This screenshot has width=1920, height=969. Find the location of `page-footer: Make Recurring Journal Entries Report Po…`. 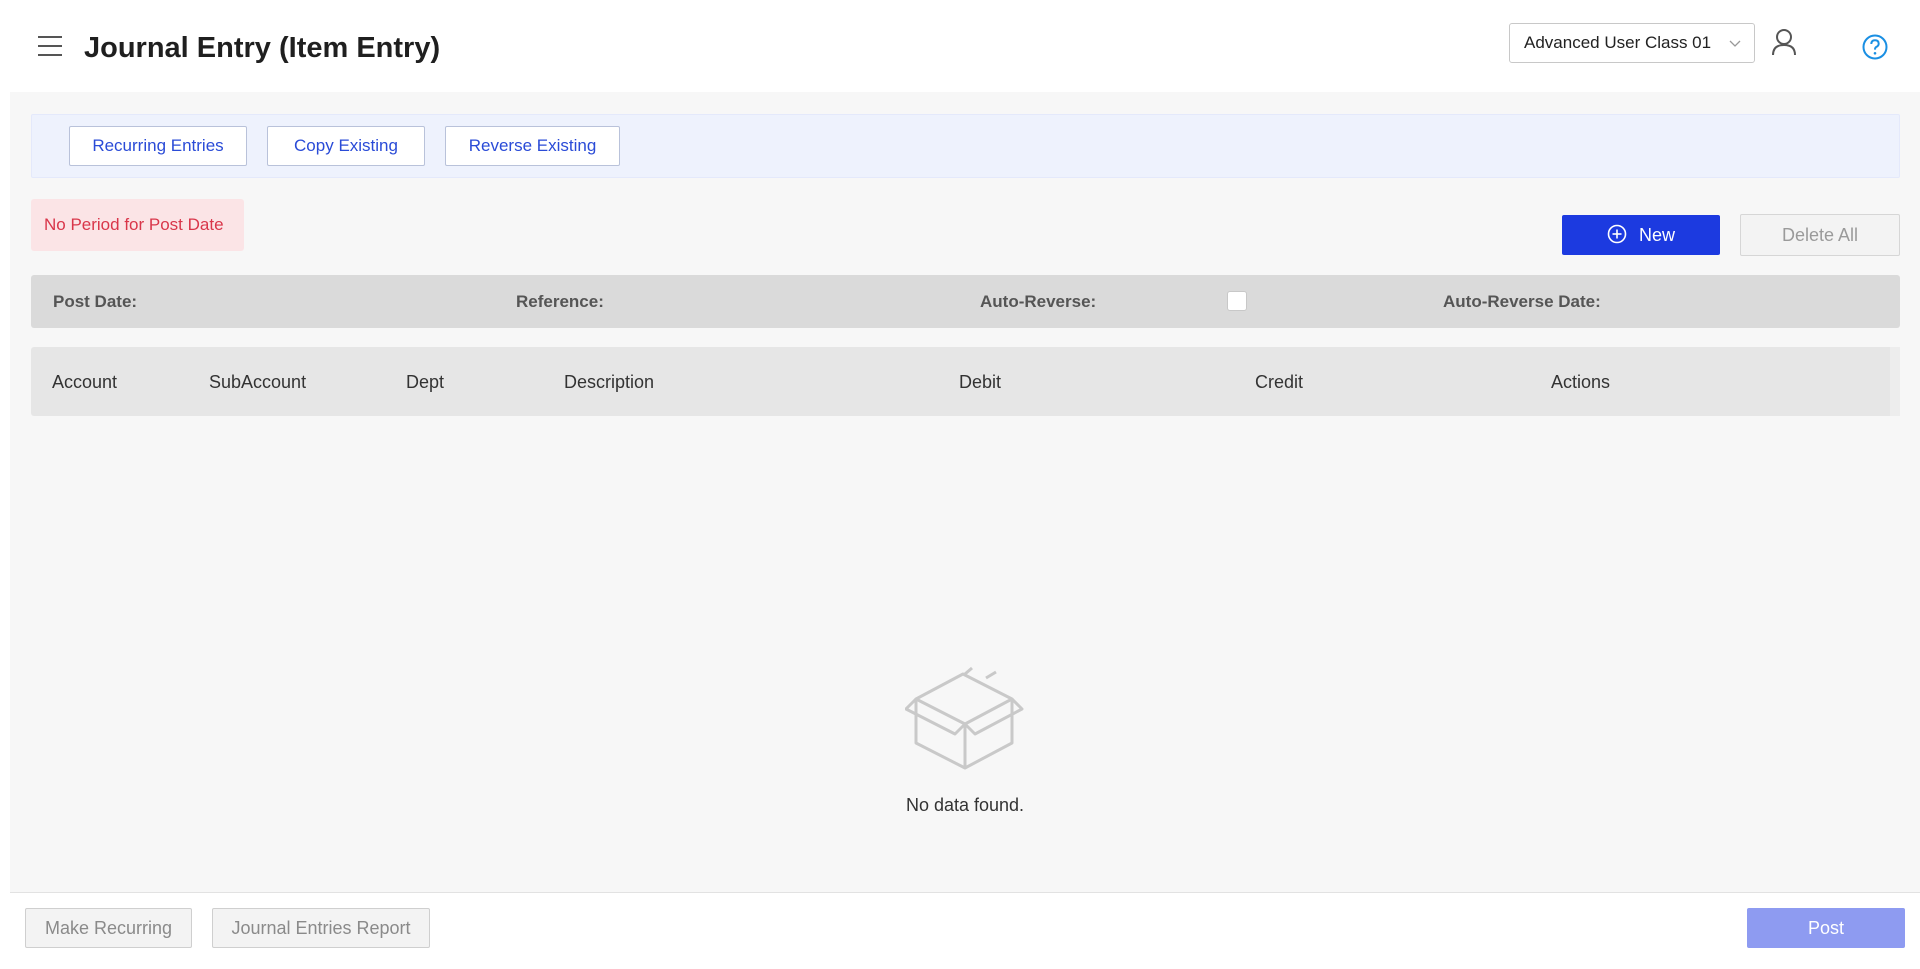

page-footer: Make Recurring Journal Entries Report Po… is located at coordinates (965, 930).